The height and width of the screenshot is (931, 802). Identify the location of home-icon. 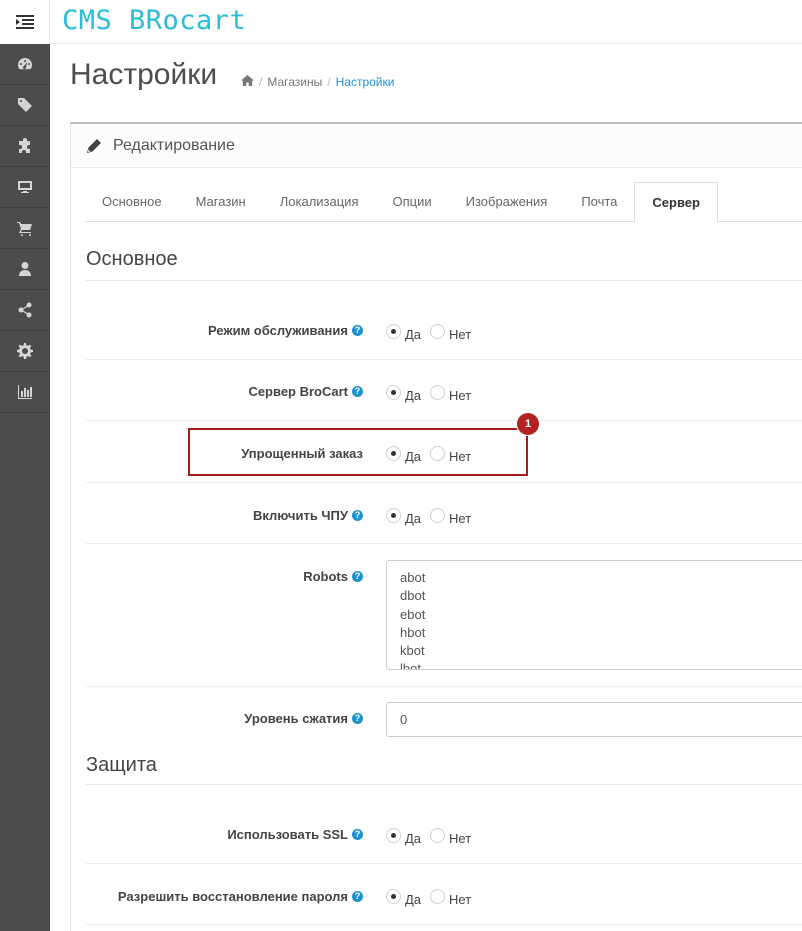
(247, 80).